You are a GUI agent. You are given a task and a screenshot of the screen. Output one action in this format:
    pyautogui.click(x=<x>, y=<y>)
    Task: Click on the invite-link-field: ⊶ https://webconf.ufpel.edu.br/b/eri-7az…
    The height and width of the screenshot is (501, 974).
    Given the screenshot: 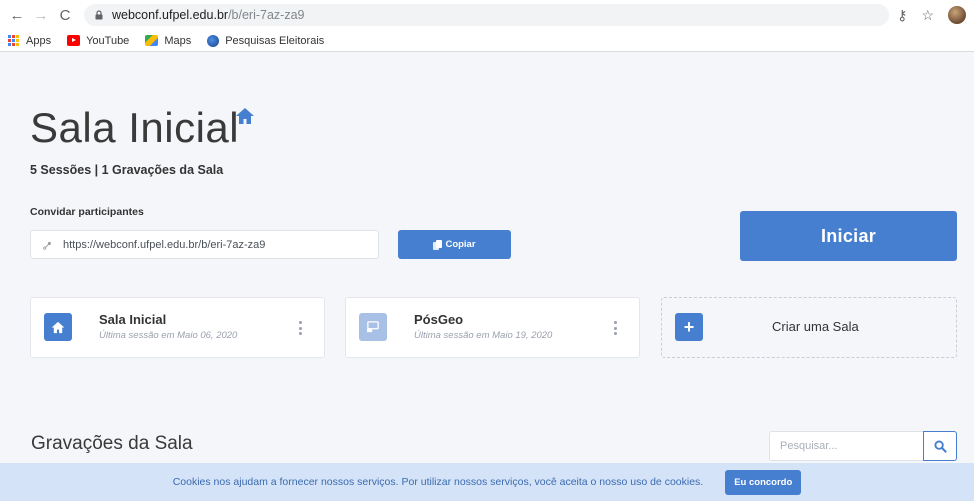 What is the action you would take?
    pyautogui.click(x=204, y=244)
    